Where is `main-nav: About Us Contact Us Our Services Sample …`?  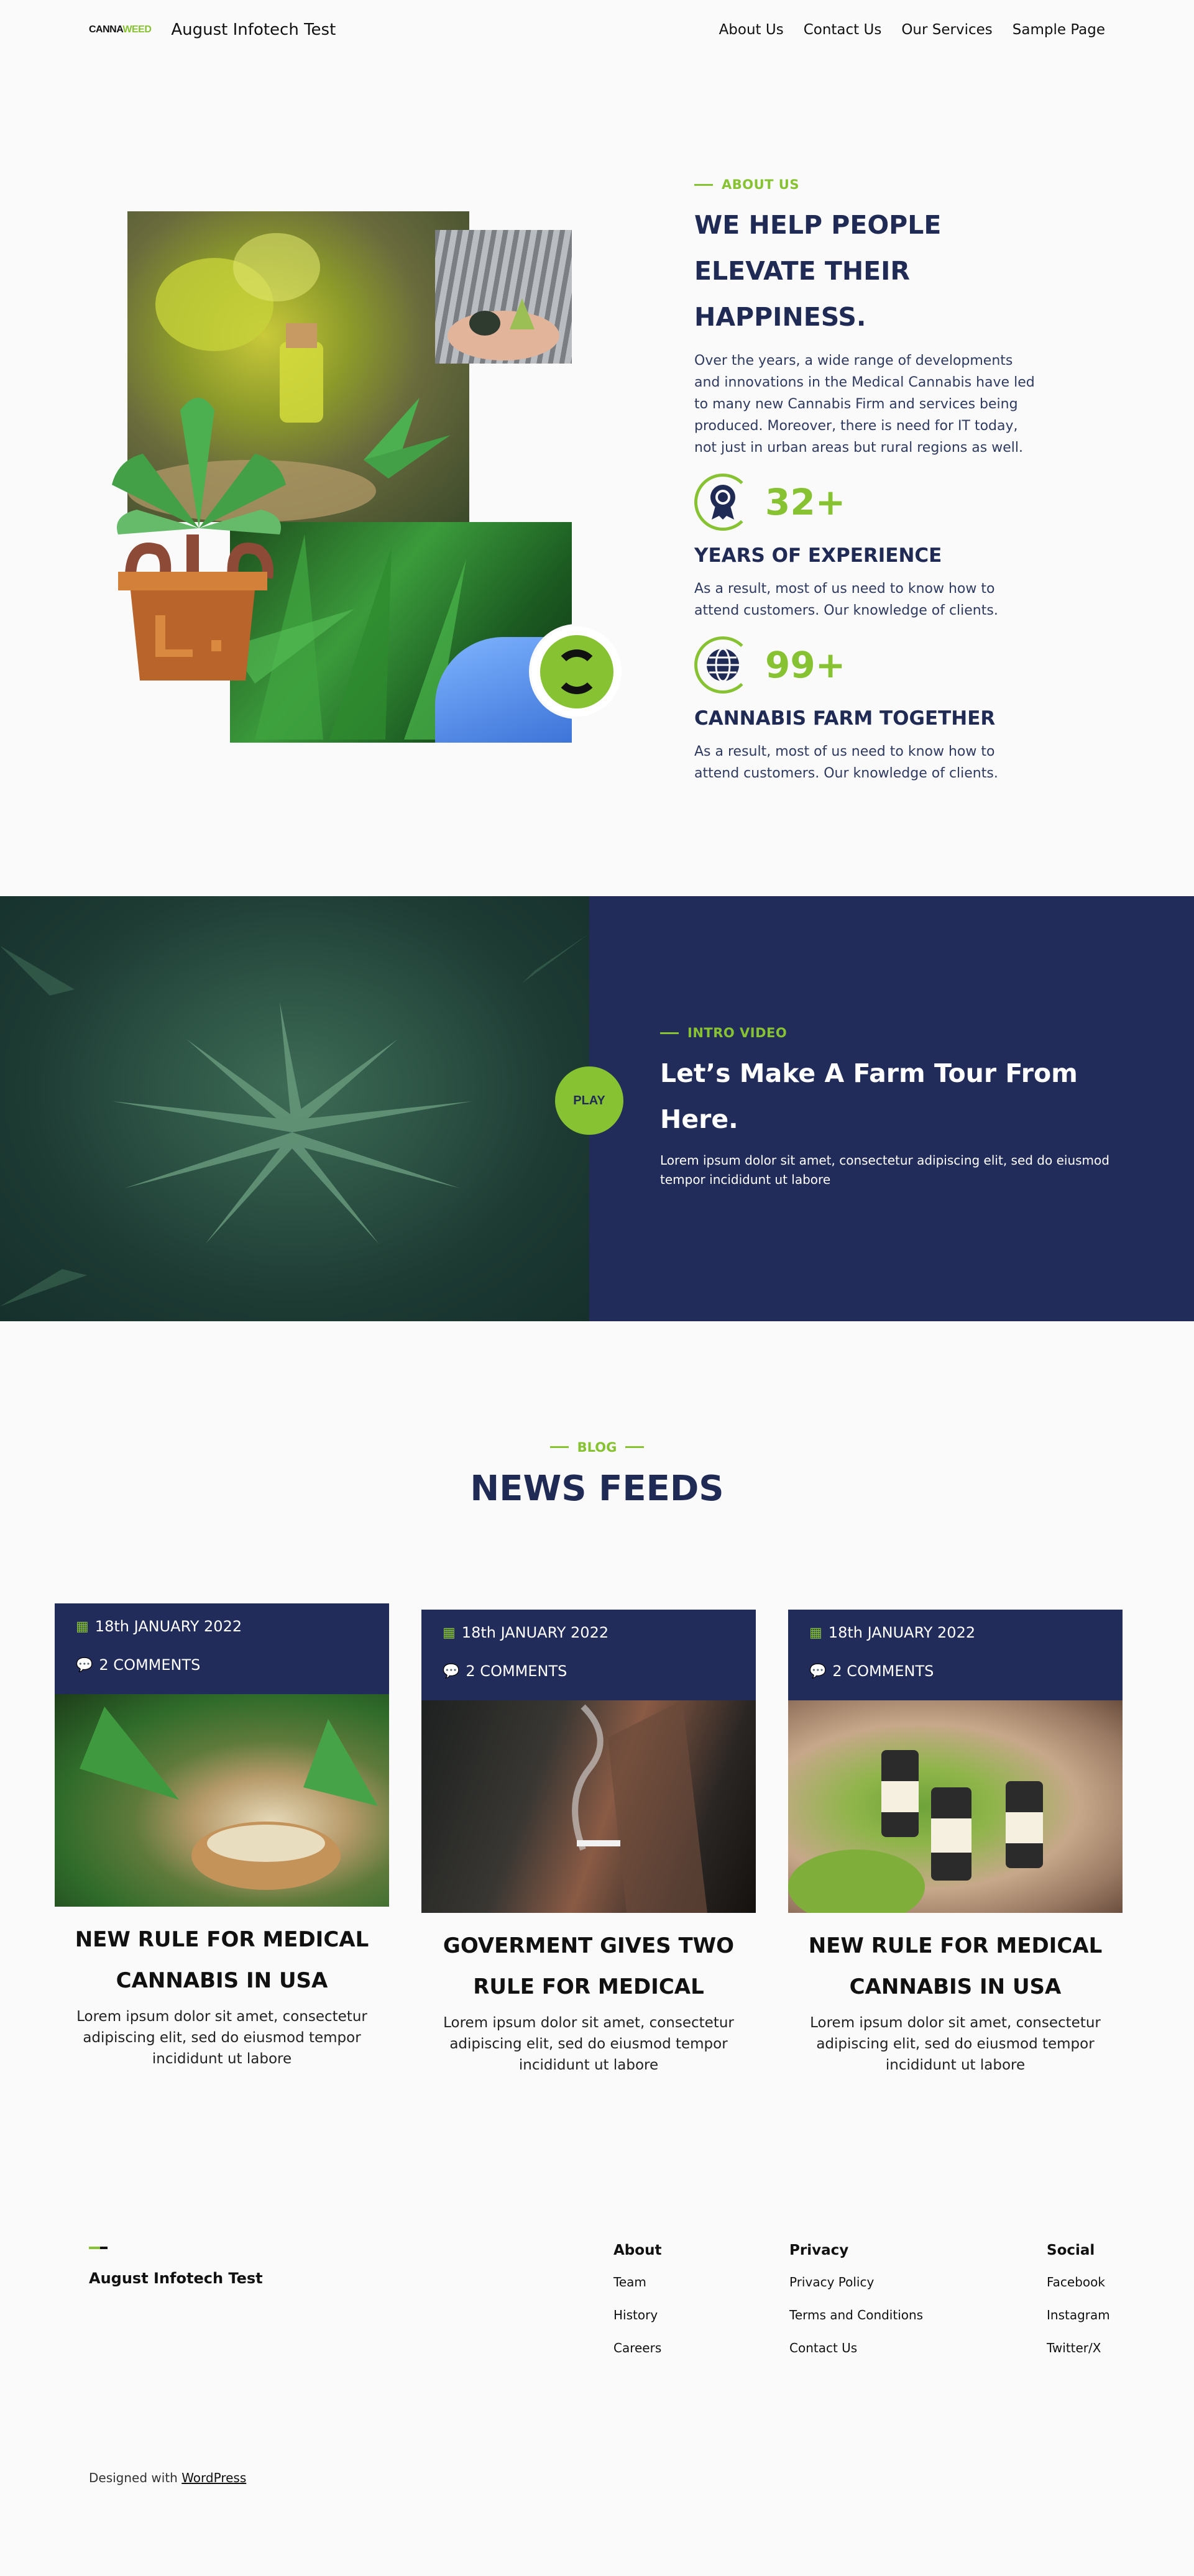 main-nav: About Us Contact Us Our Services Sample … is located at coordinates (912, 30).